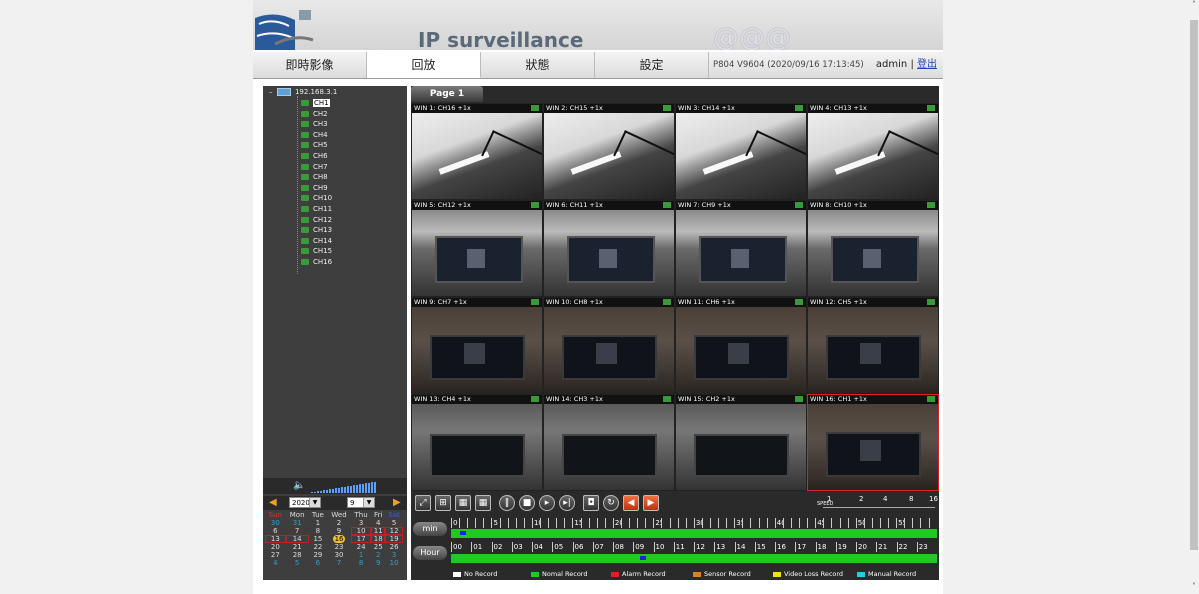 The image size is (1199, 594). I want to click on video-window: WIN 12: CH5 +1x, so click(873, 345).